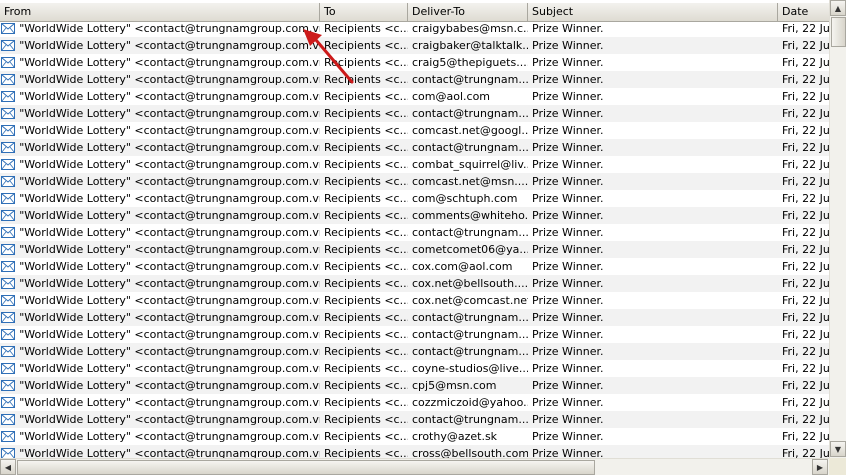 This screenshot has height=475, width=846. I want to click on horizontal-scrollbar: ◀ ▶, so click(414, 466).